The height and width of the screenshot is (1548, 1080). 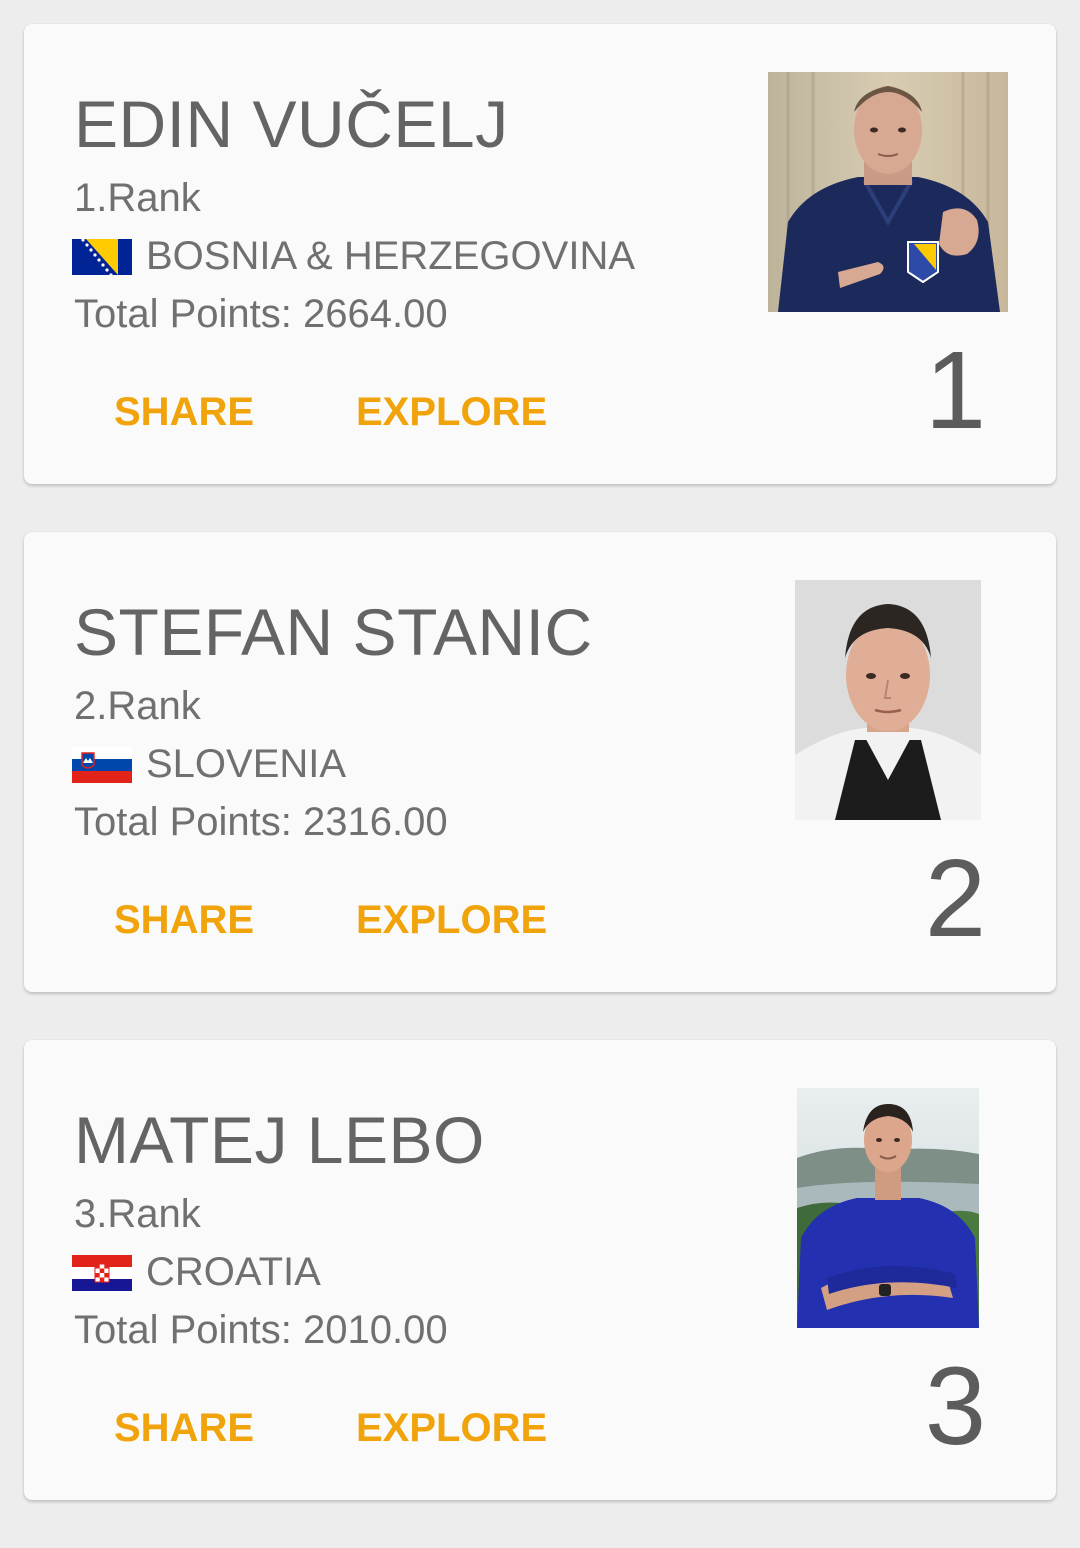 What do you see at coordinates (137, 706) in the screenshot?
I see `athlete-rank-label: 2.Rank` at bounding box center [137, 706].